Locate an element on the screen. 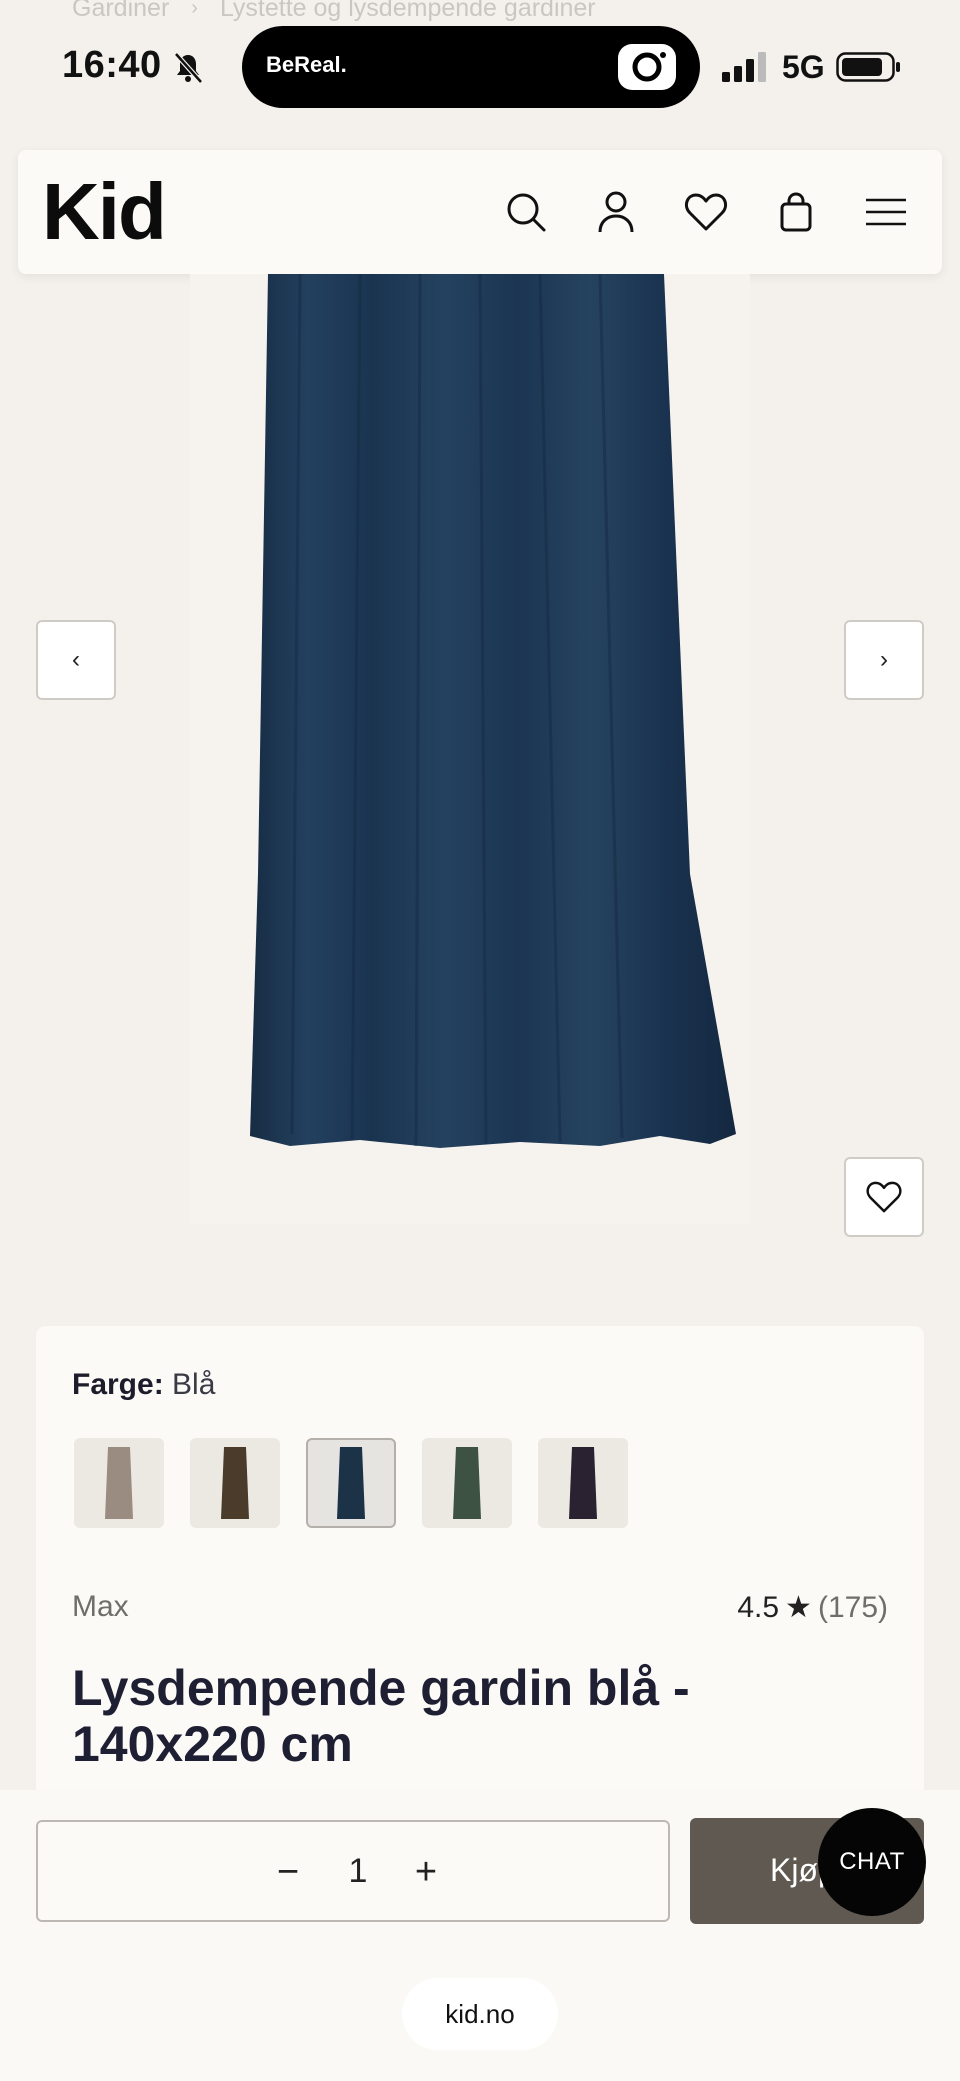 The image size is (960, 2081). color-selector-label: Farge: Blå is located at coordinates (143, 1385).